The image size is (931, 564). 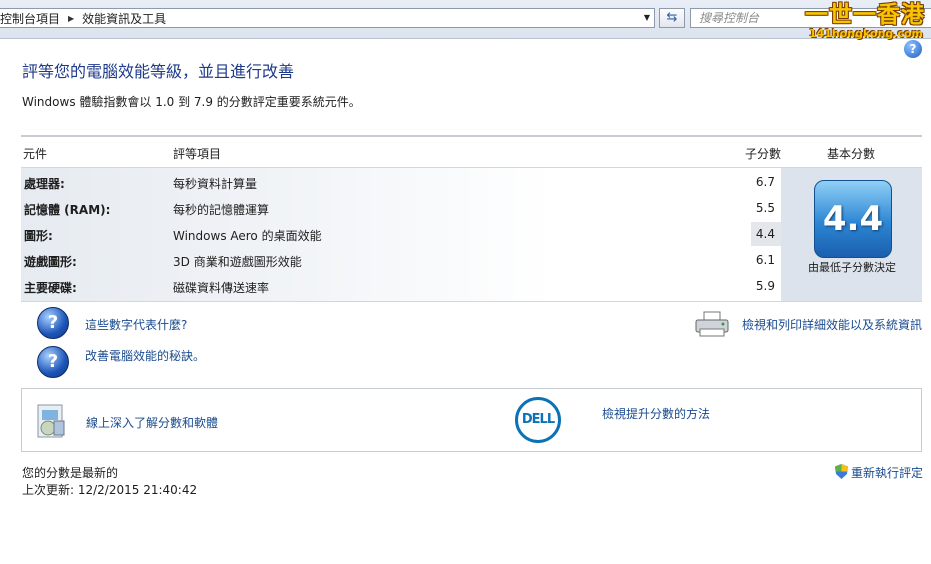 What do you see at coordinates (712, 324) in the screenshot?
I see `printer-icon` at bounding box center [712, 324].